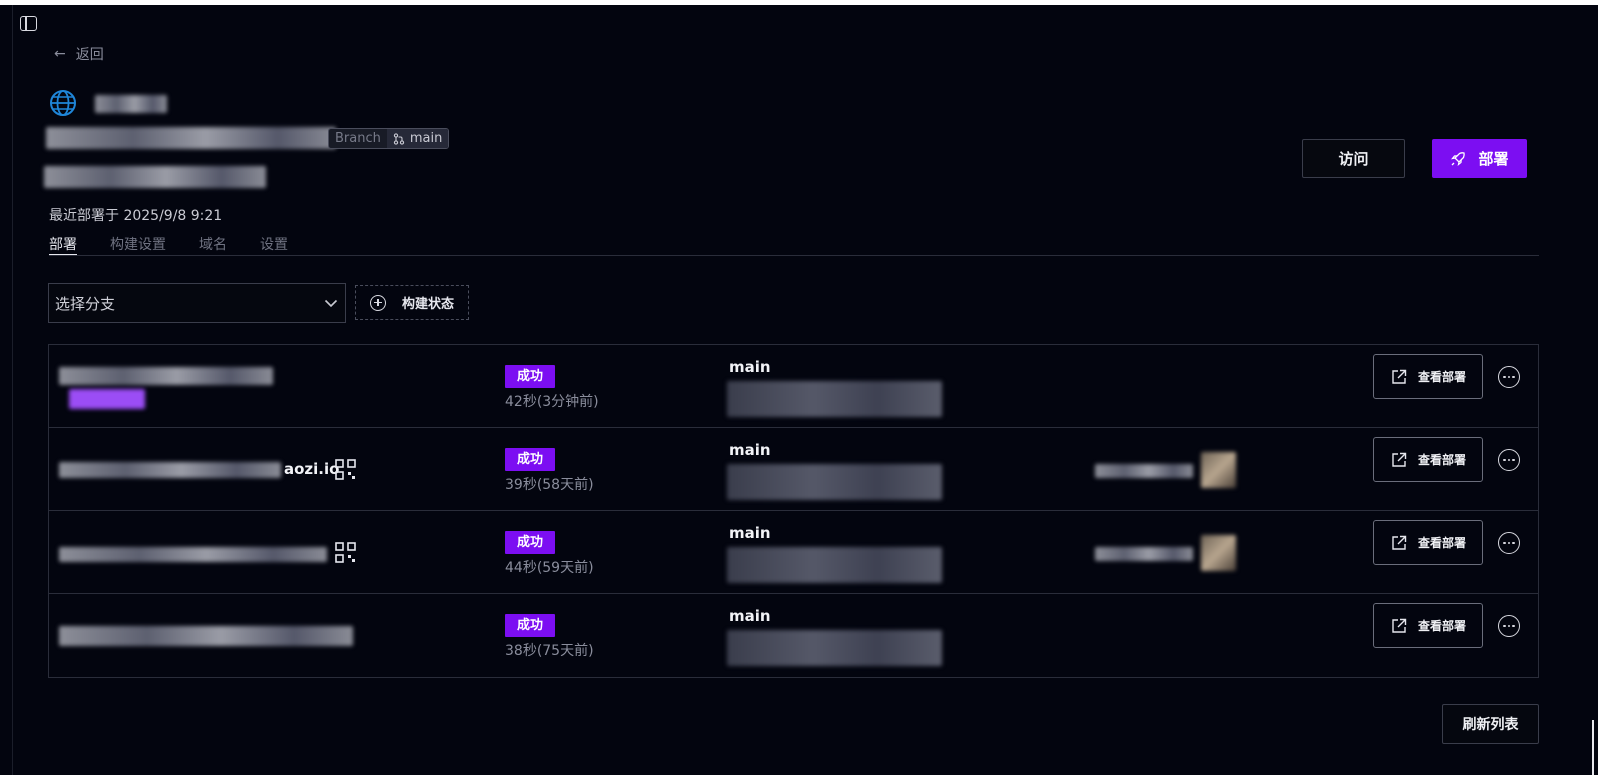  I want to click on deployment-duration: 38秒(75天前), so click(549, 651).